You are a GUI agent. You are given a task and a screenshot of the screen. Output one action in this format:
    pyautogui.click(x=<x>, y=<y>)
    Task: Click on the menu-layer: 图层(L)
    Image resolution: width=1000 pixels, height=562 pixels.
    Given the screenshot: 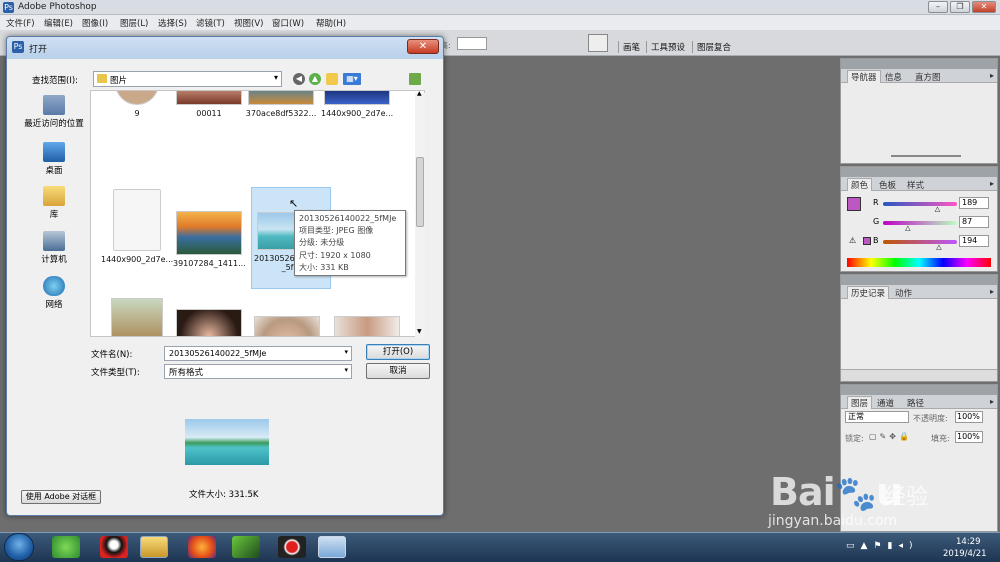 What is the action you would take?
    pyautogui.click(x=134, y=23)
    